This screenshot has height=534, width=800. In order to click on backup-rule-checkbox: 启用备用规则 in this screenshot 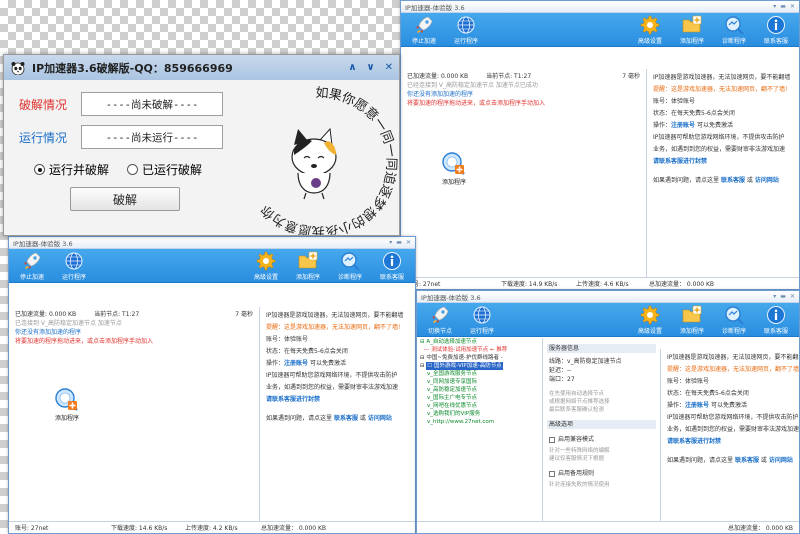, I will do `click(601, 473)`.